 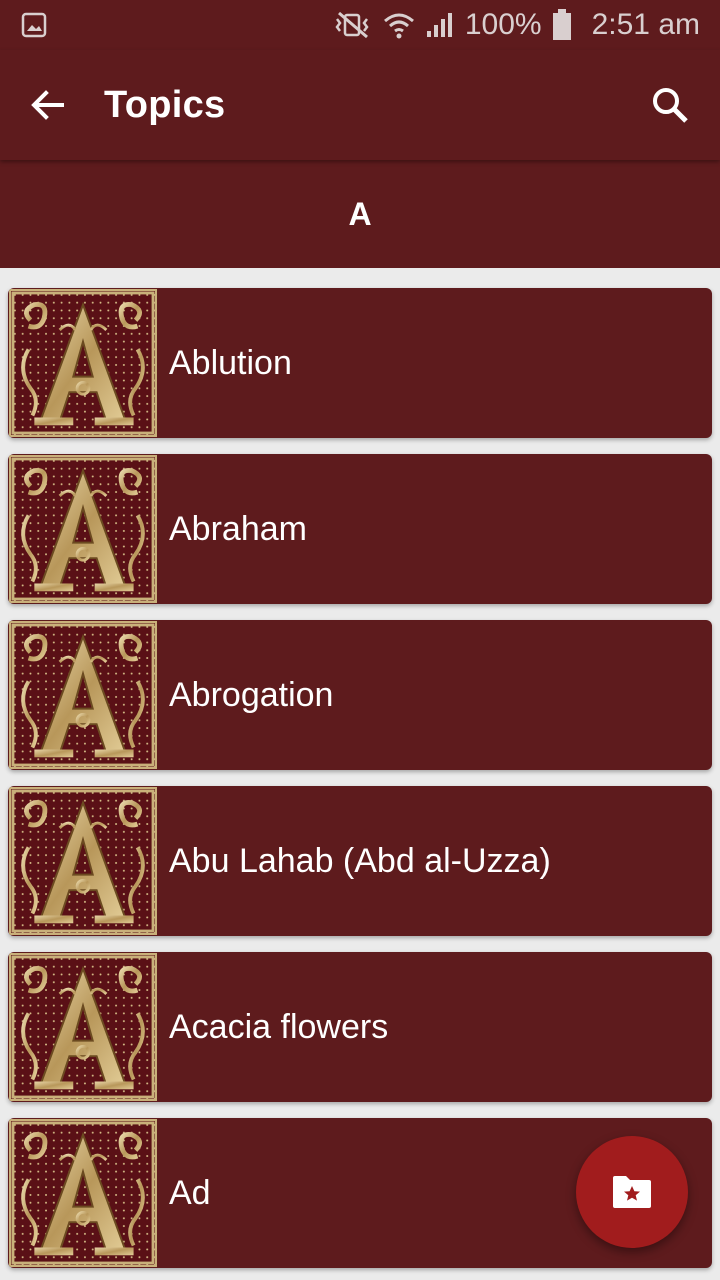 I want to click on search-button, so click(x=670, y=105).